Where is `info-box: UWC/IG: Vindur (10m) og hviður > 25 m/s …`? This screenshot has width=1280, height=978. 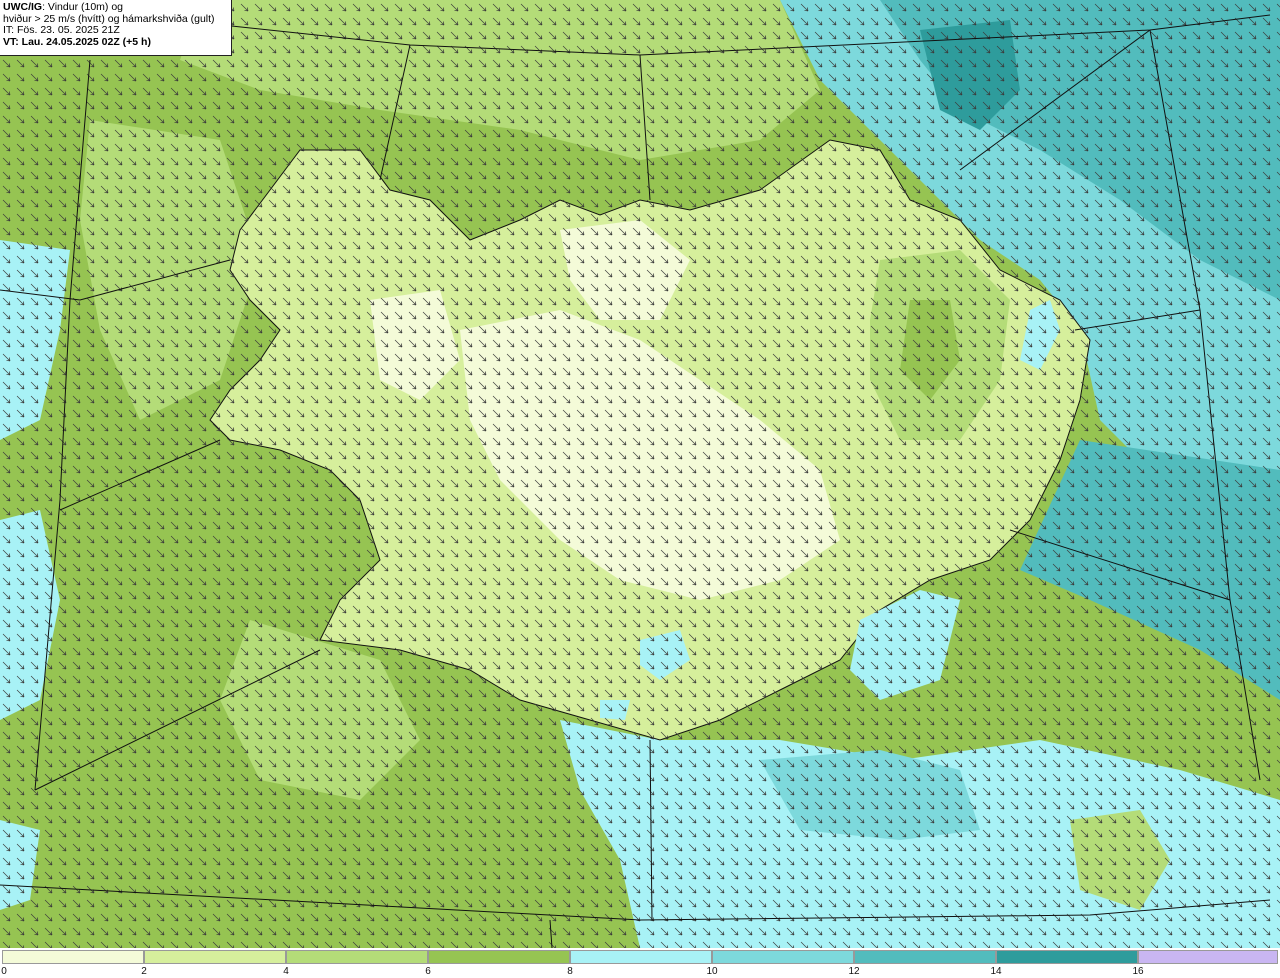 info-box: UWC/IG: Vindur (10m) og hviður > 25 m/s … is located at coordinates (116, 28).